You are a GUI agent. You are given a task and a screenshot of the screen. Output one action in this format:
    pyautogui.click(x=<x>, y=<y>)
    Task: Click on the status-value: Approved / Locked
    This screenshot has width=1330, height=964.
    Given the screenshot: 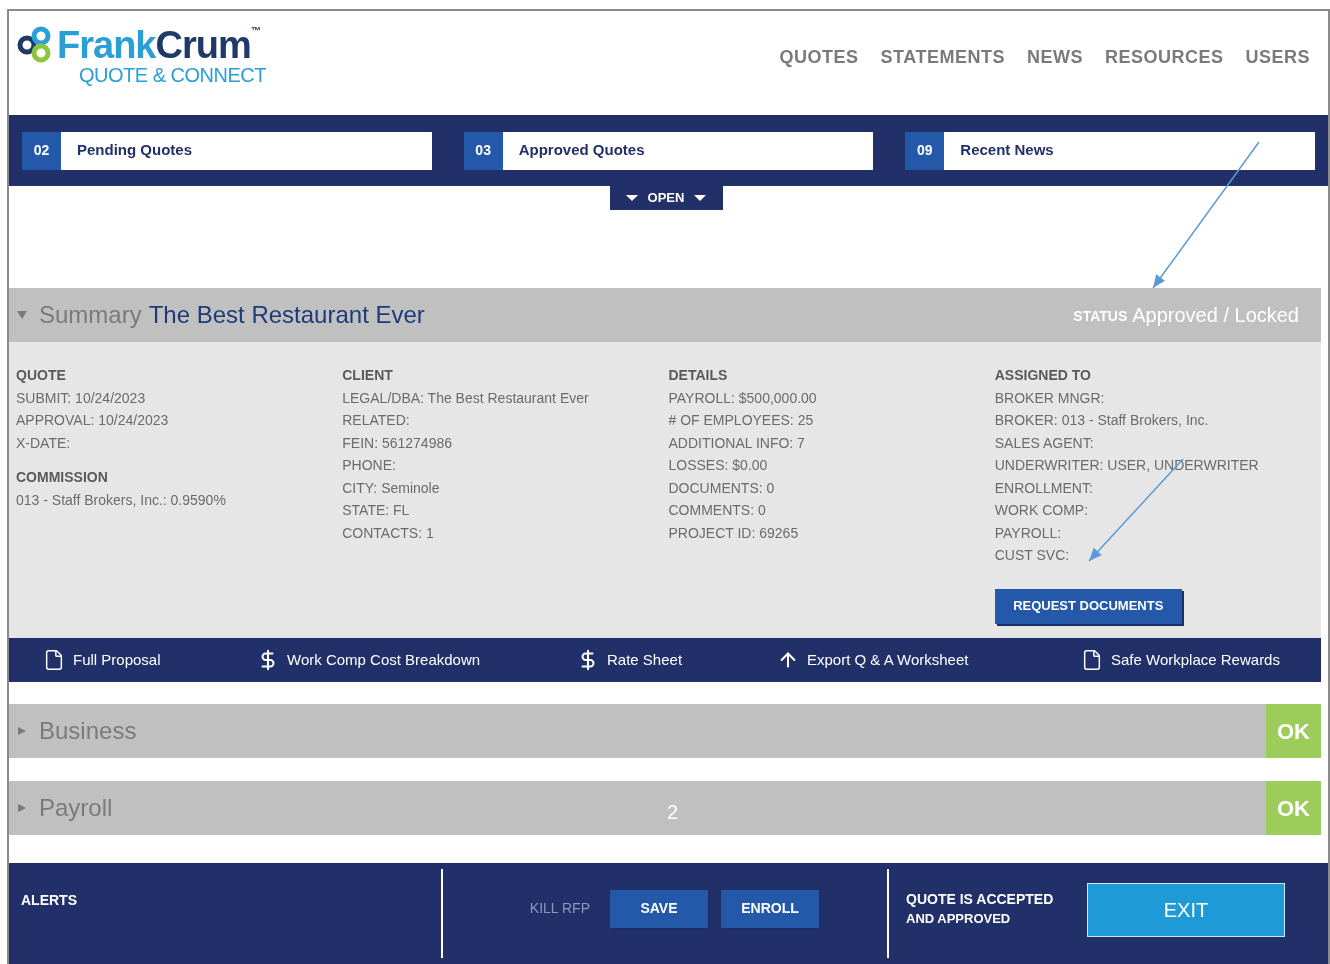 What is the action you would take?
    pyautogui.click(x=1215, y=315)
    